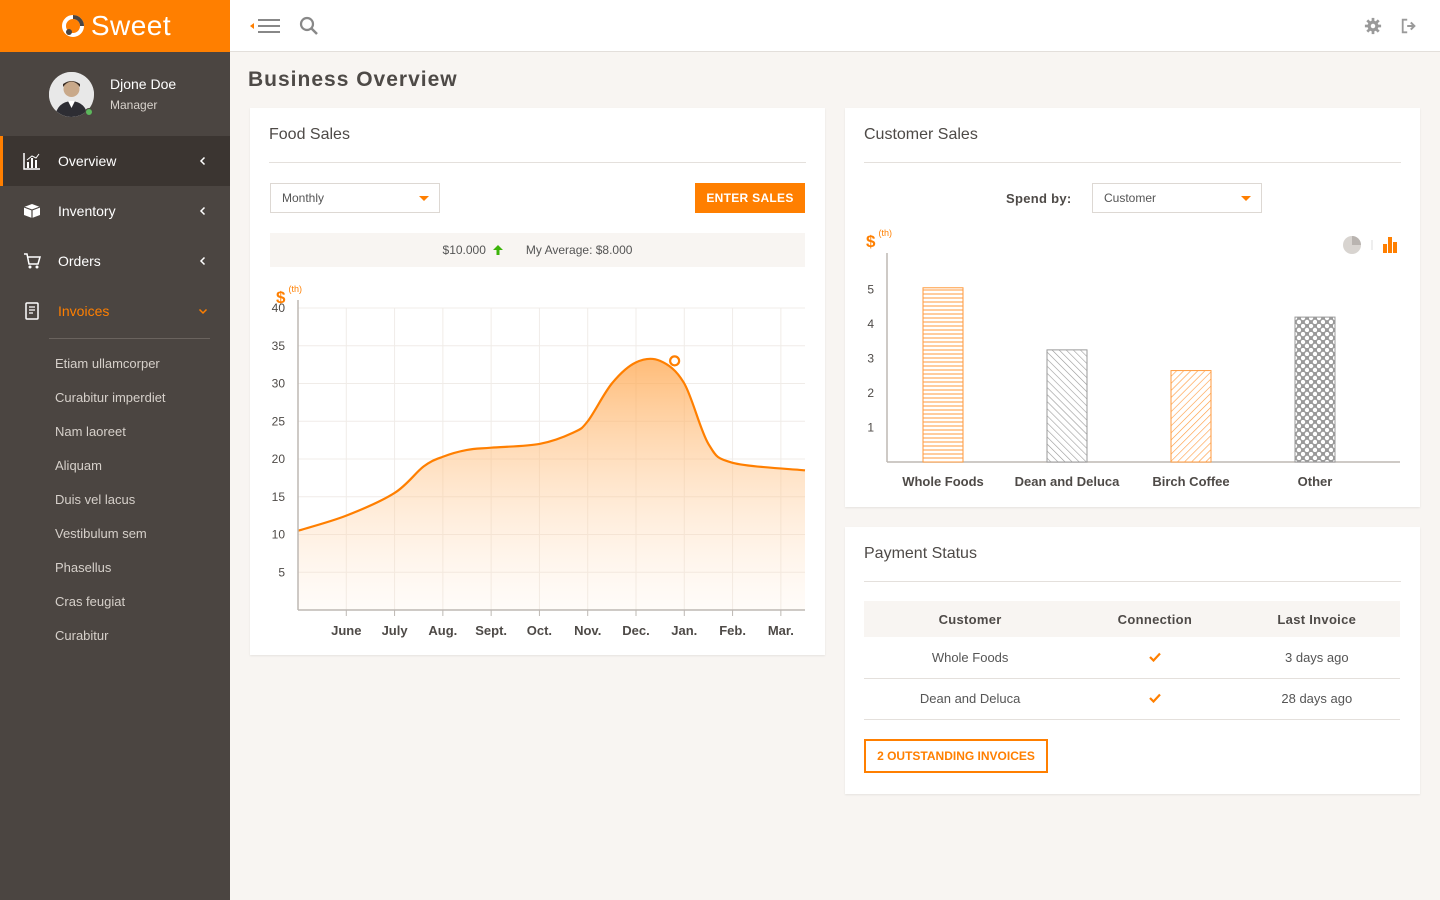 The width and height of the screenshot is (1440, 900). I want to click on sidebar-subitem: Duis vel lacus, so click(115, 500).